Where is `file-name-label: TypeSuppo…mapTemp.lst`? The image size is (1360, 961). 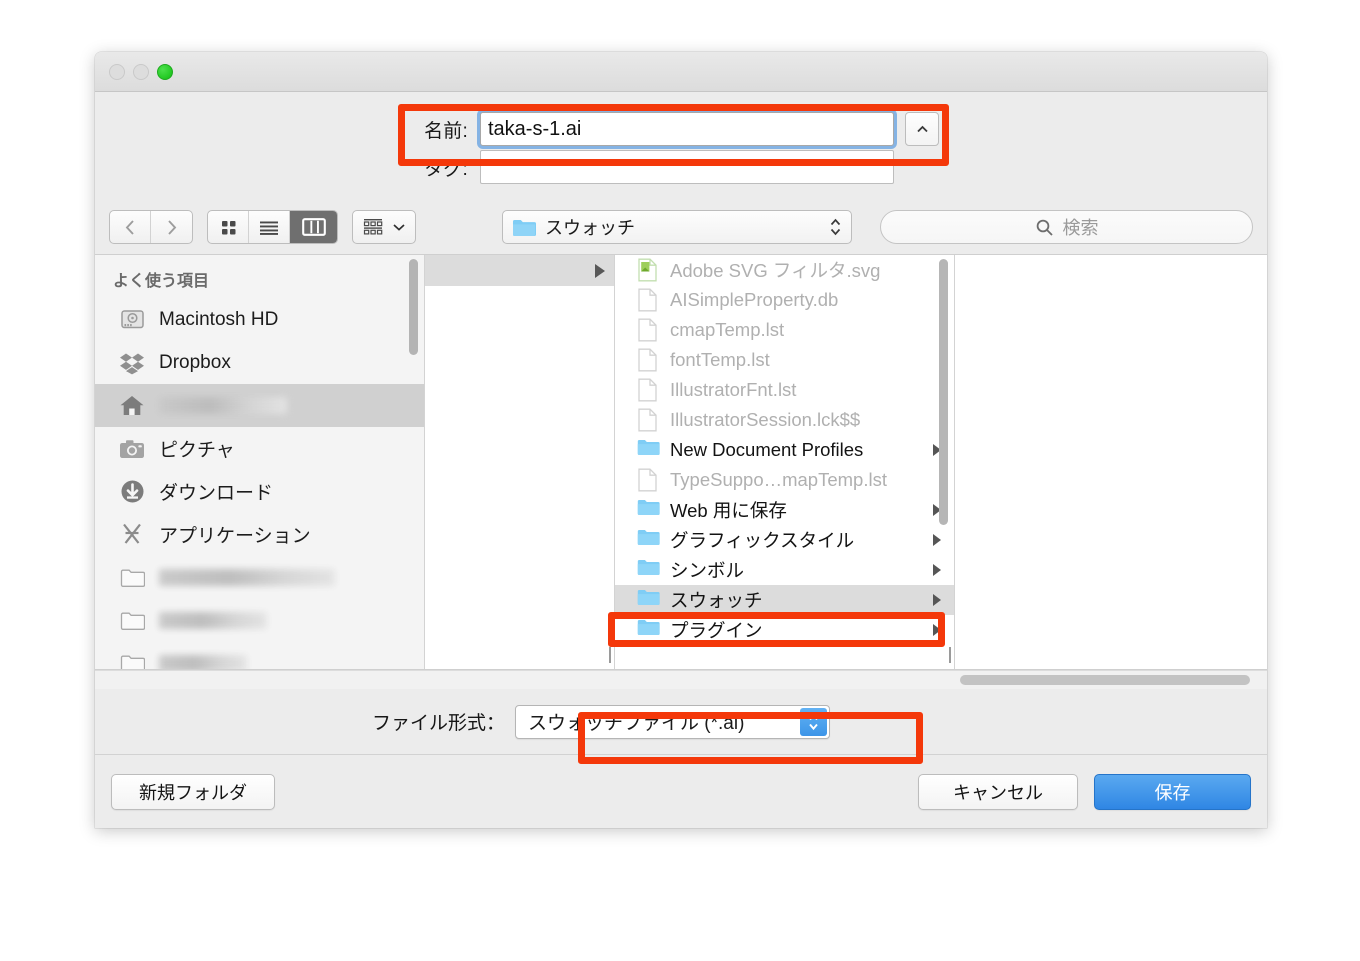
file-name-label: TypeSuppo…mapTemp.lst is located at coordinates (778, 479).